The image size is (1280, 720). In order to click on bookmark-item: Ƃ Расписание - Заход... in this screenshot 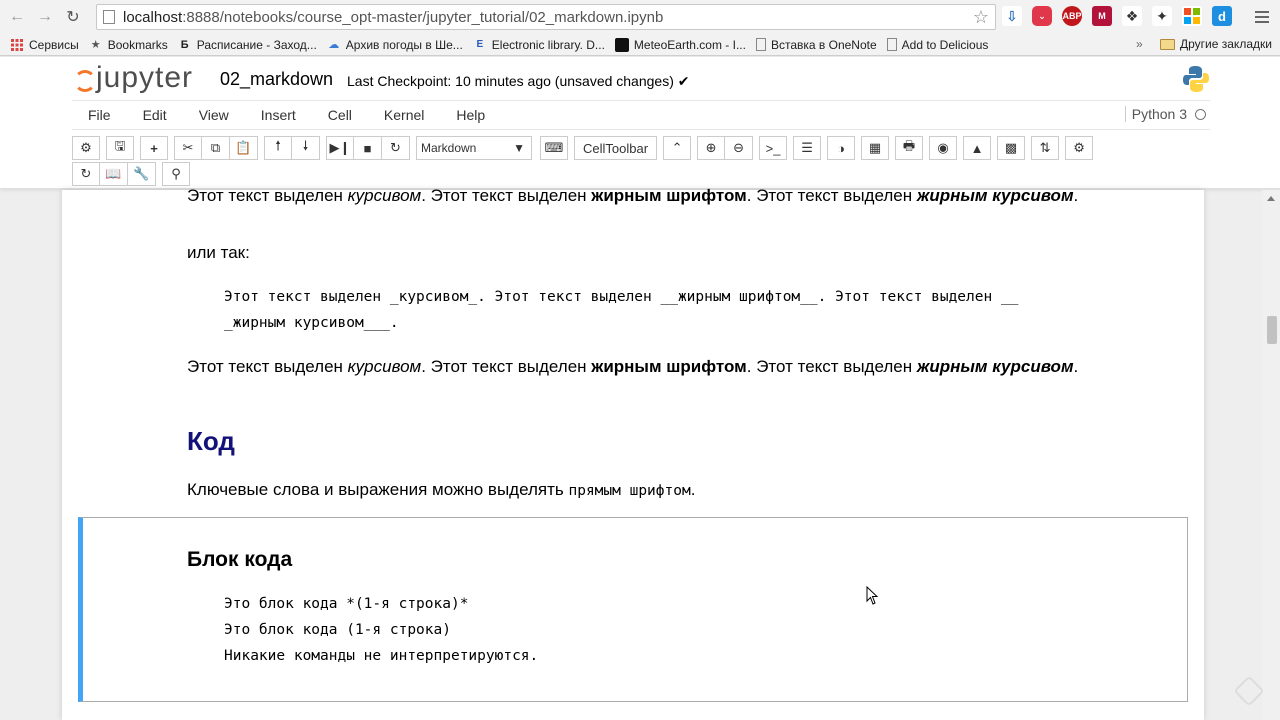, I will do `click(247, 45)`.